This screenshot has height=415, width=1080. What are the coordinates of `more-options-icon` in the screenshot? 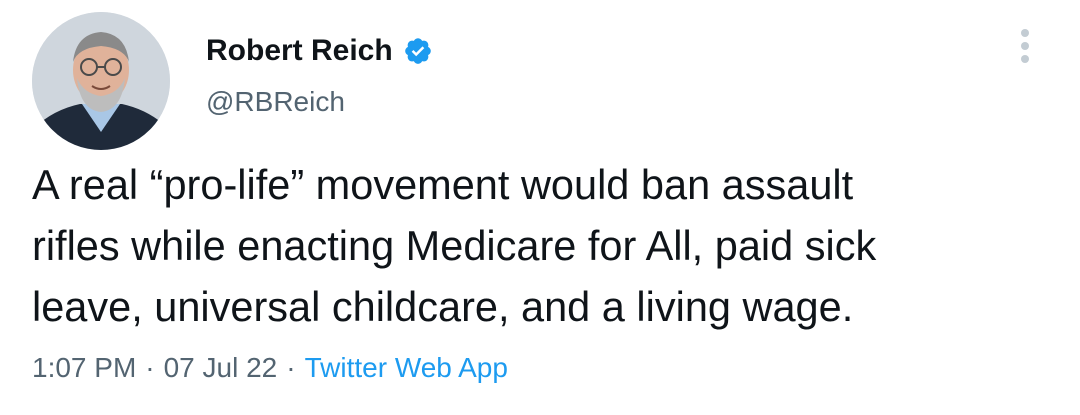 It's located at (1025, 46).